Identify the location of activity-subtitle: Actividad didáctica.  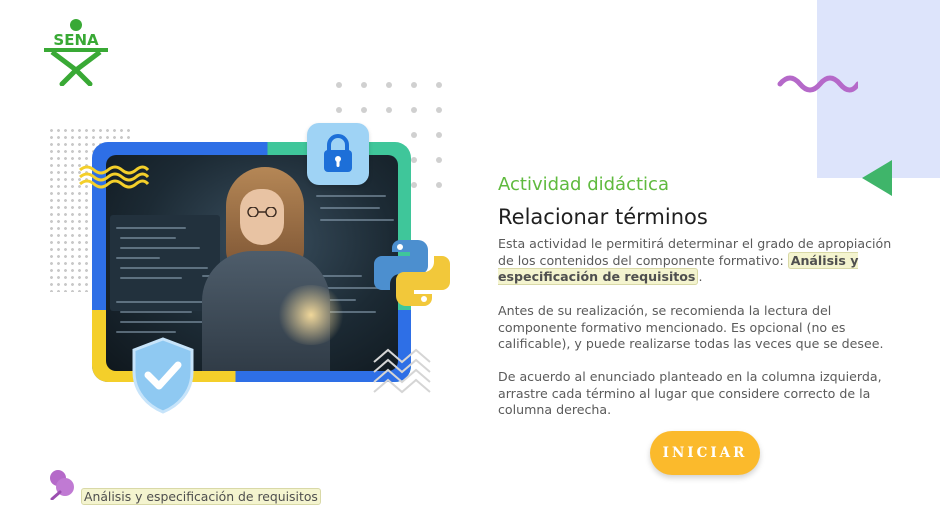
(583, 184).